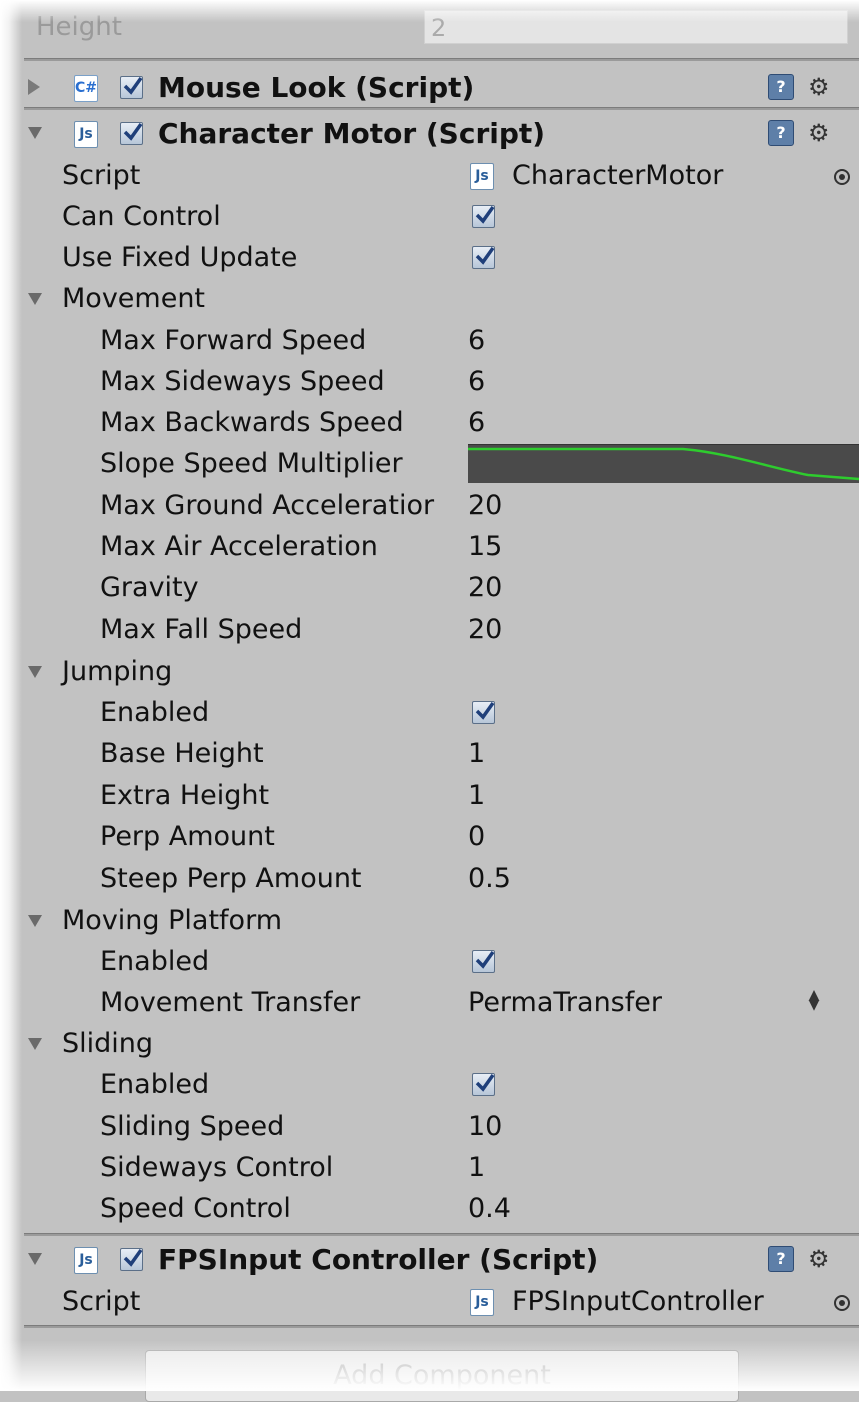 The height and width of the screenshot is (1402, 859). Describe the element at coordinates (476, 836) in the screenshot. I see `perp-amount-field: 0` at that location.